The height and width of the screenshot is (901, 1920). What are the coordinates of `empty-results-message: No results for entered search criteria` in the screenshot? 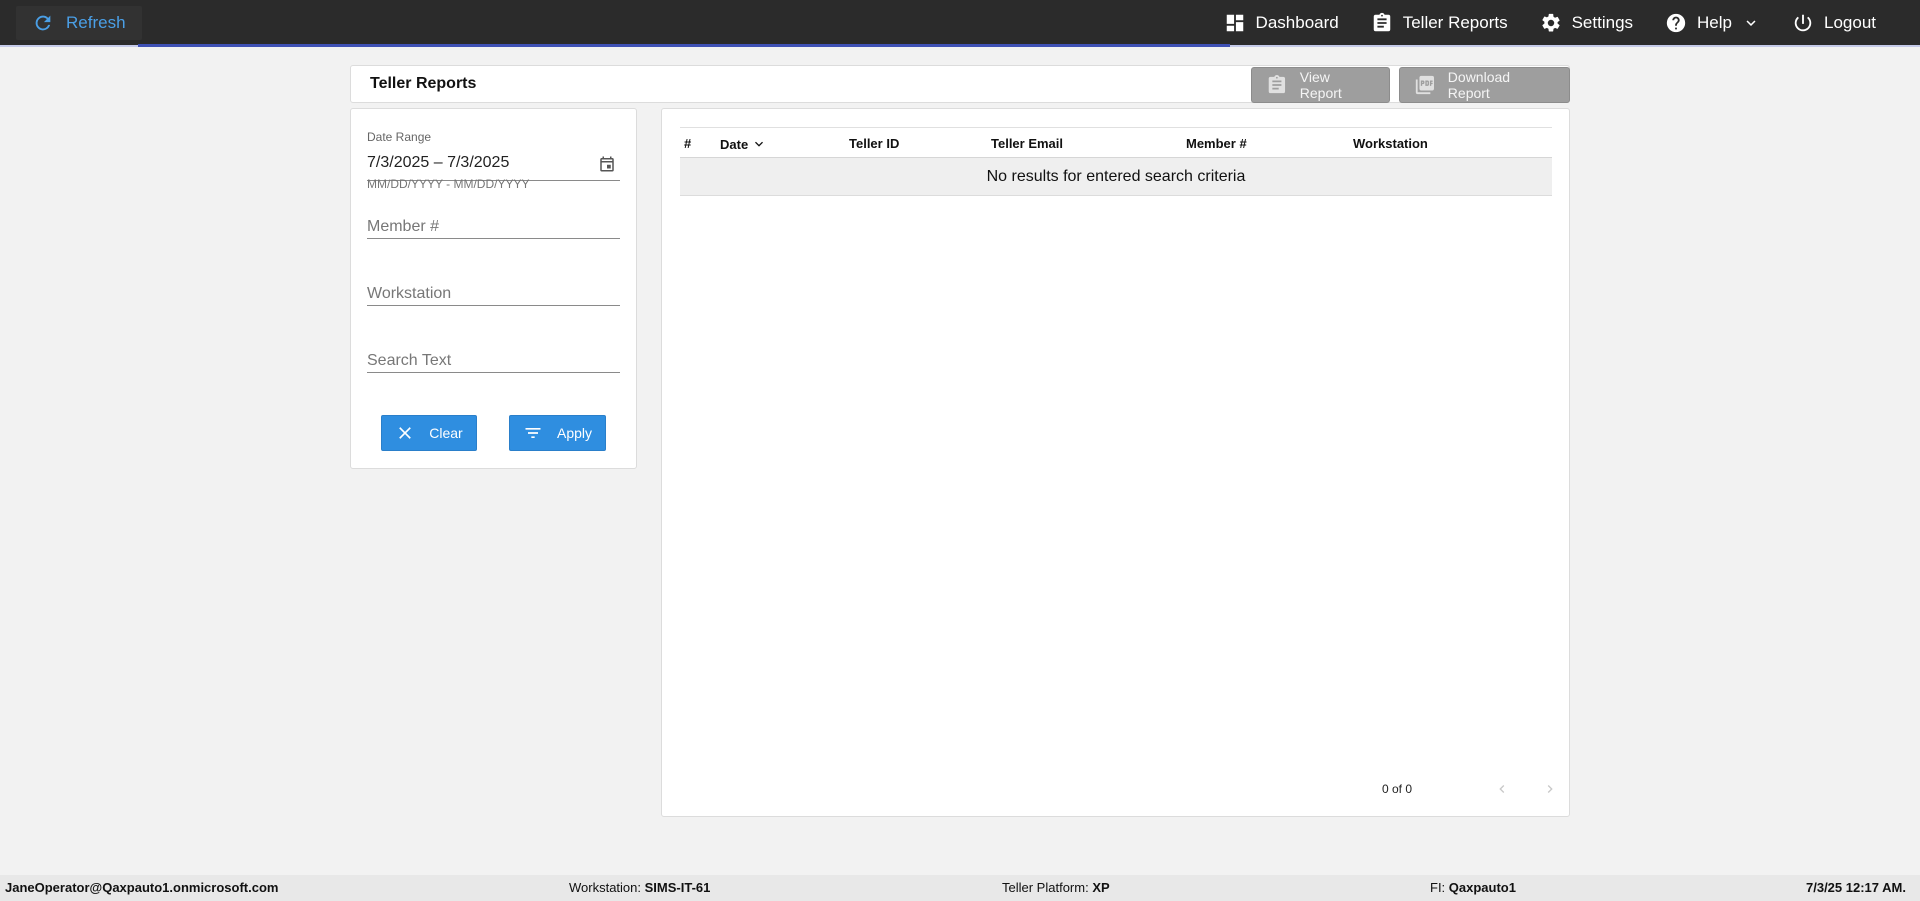 It's located at (1116, 176).